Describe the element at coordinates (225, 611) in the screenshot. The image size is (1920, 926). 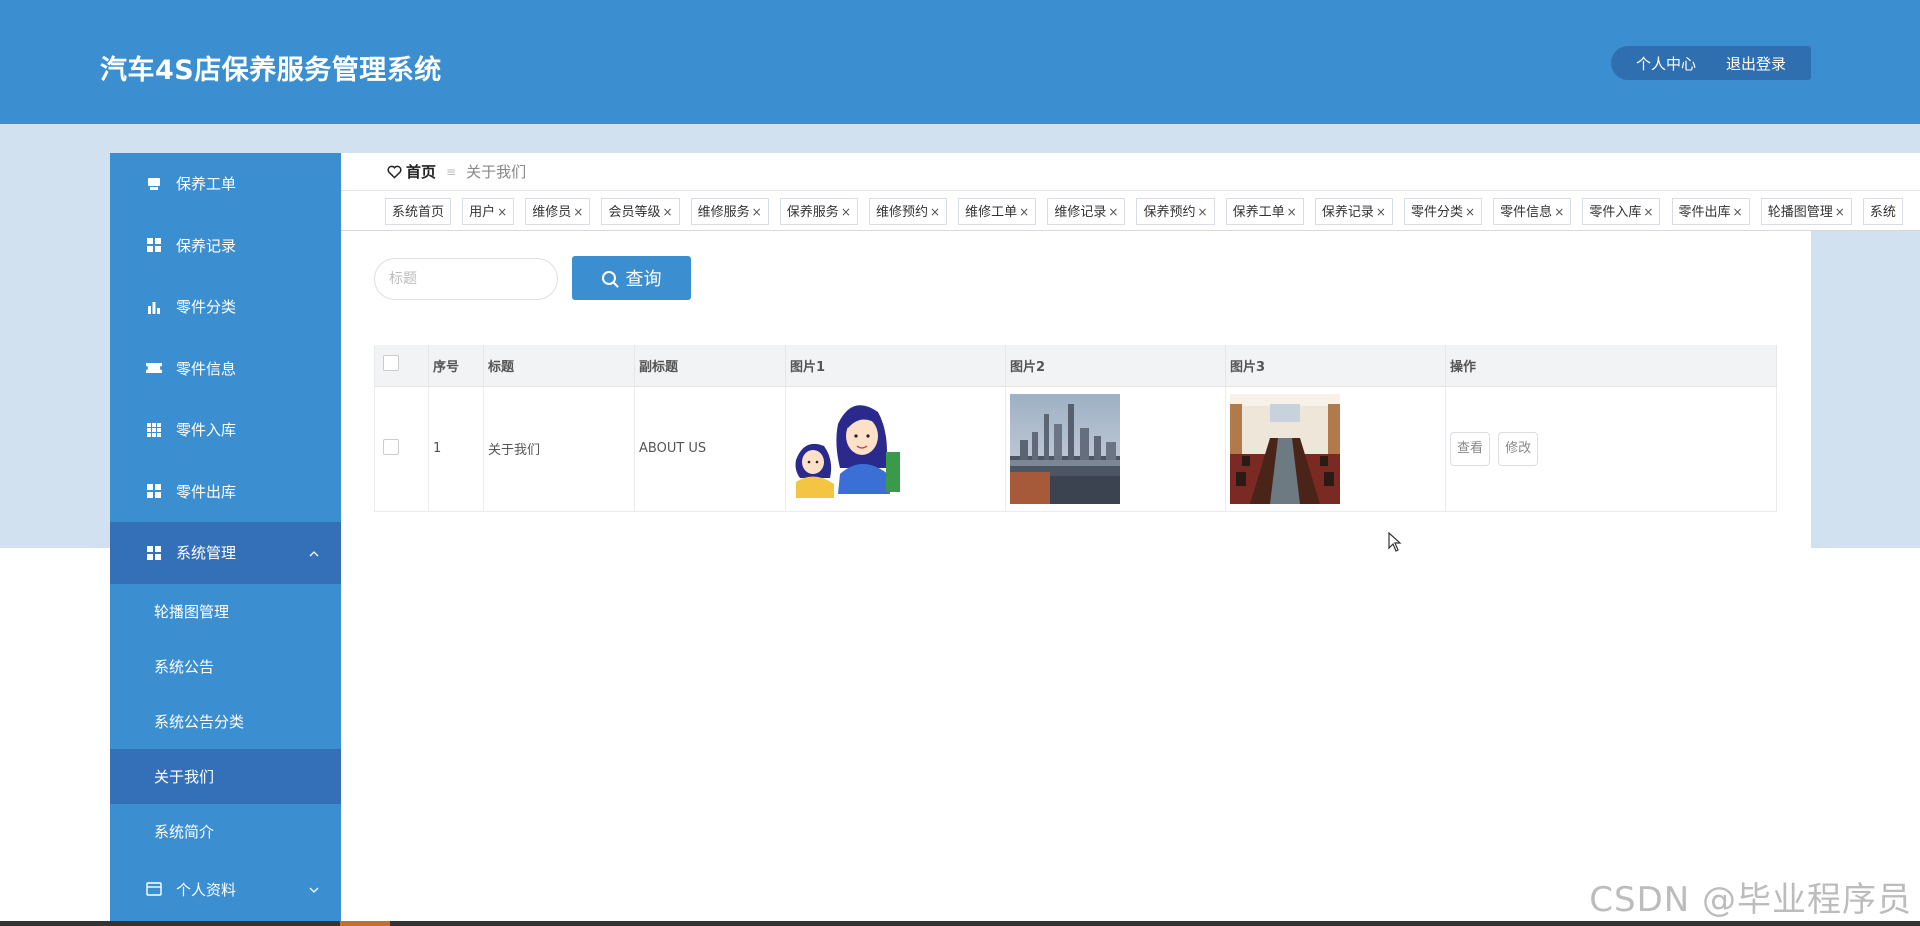
I see `submenu-item-carousel: 轮播图管理` at that location.